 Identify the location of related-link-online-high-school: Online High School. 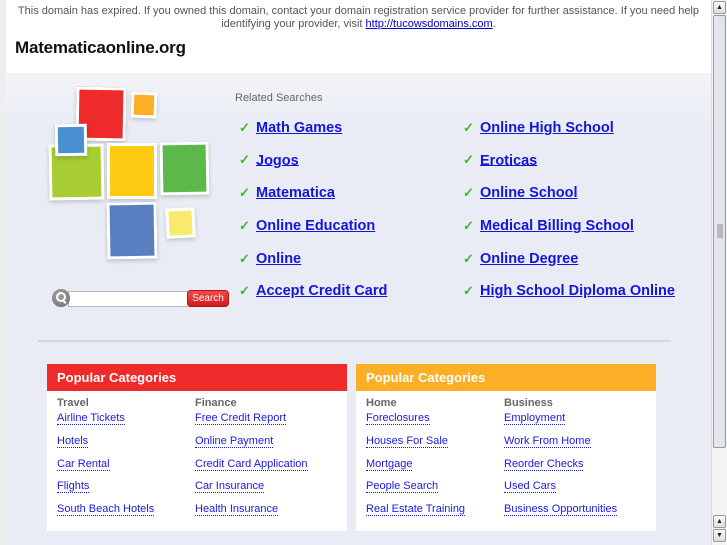
(547, 128).